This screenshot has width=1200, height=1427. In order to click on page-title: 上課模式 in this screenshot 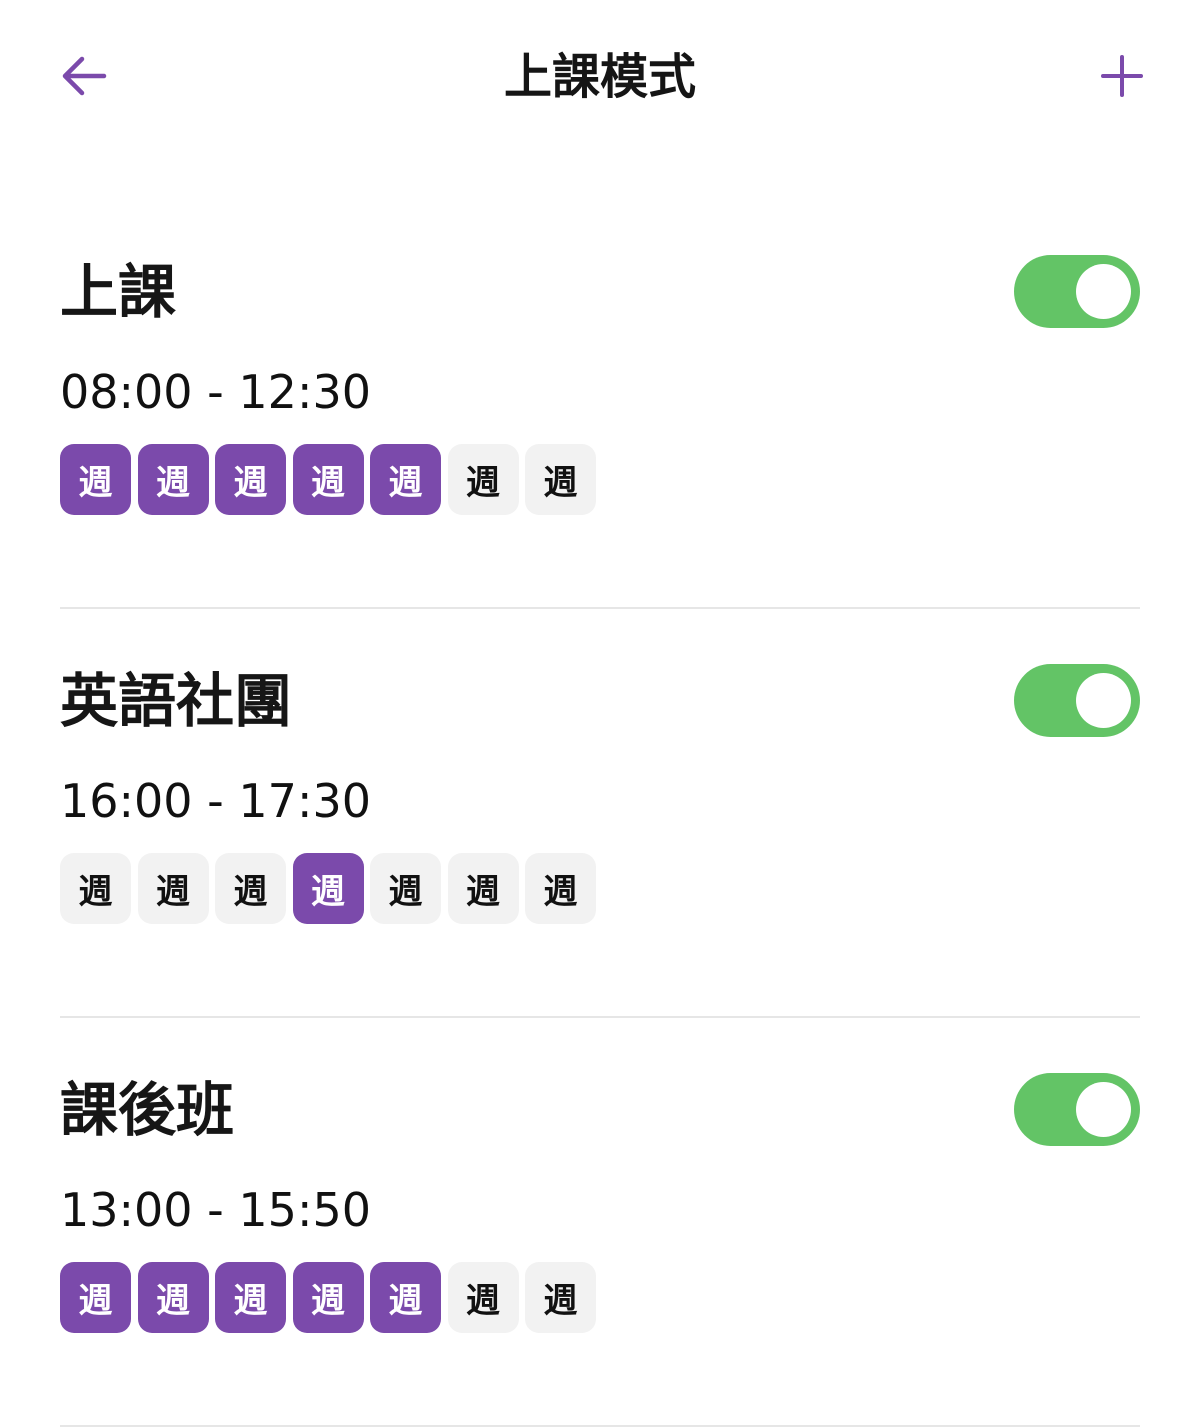, I will do `click(599, 77)`.